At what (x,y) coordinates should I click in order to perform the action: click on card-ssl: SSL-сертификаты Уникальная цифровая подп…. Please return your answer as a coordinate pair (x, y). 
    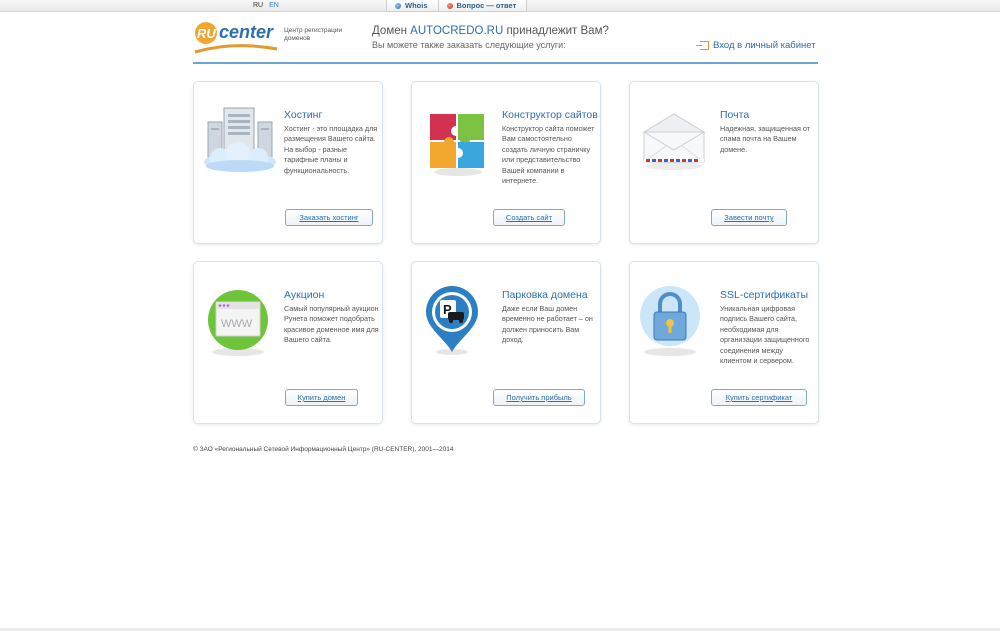
    Looking at the image, I should click on (724, 342).